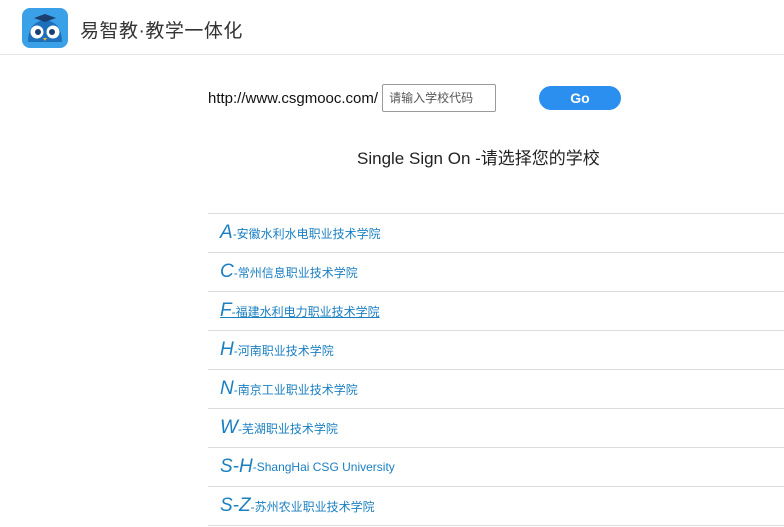 The width and height of the screenshot is (784, 527). Describe the element at coordinates (312, 506) in the screenshot. I see `school-name: -苏州农业职业技术学院` at that location.